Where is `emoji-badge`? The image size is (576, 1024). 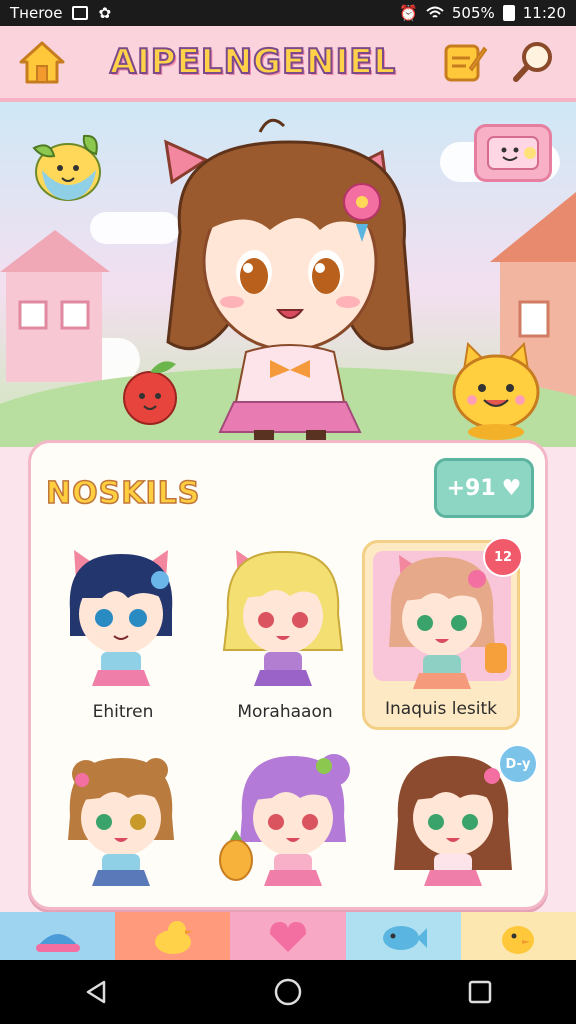 emoji-badge is located at coordinates (513, 153).